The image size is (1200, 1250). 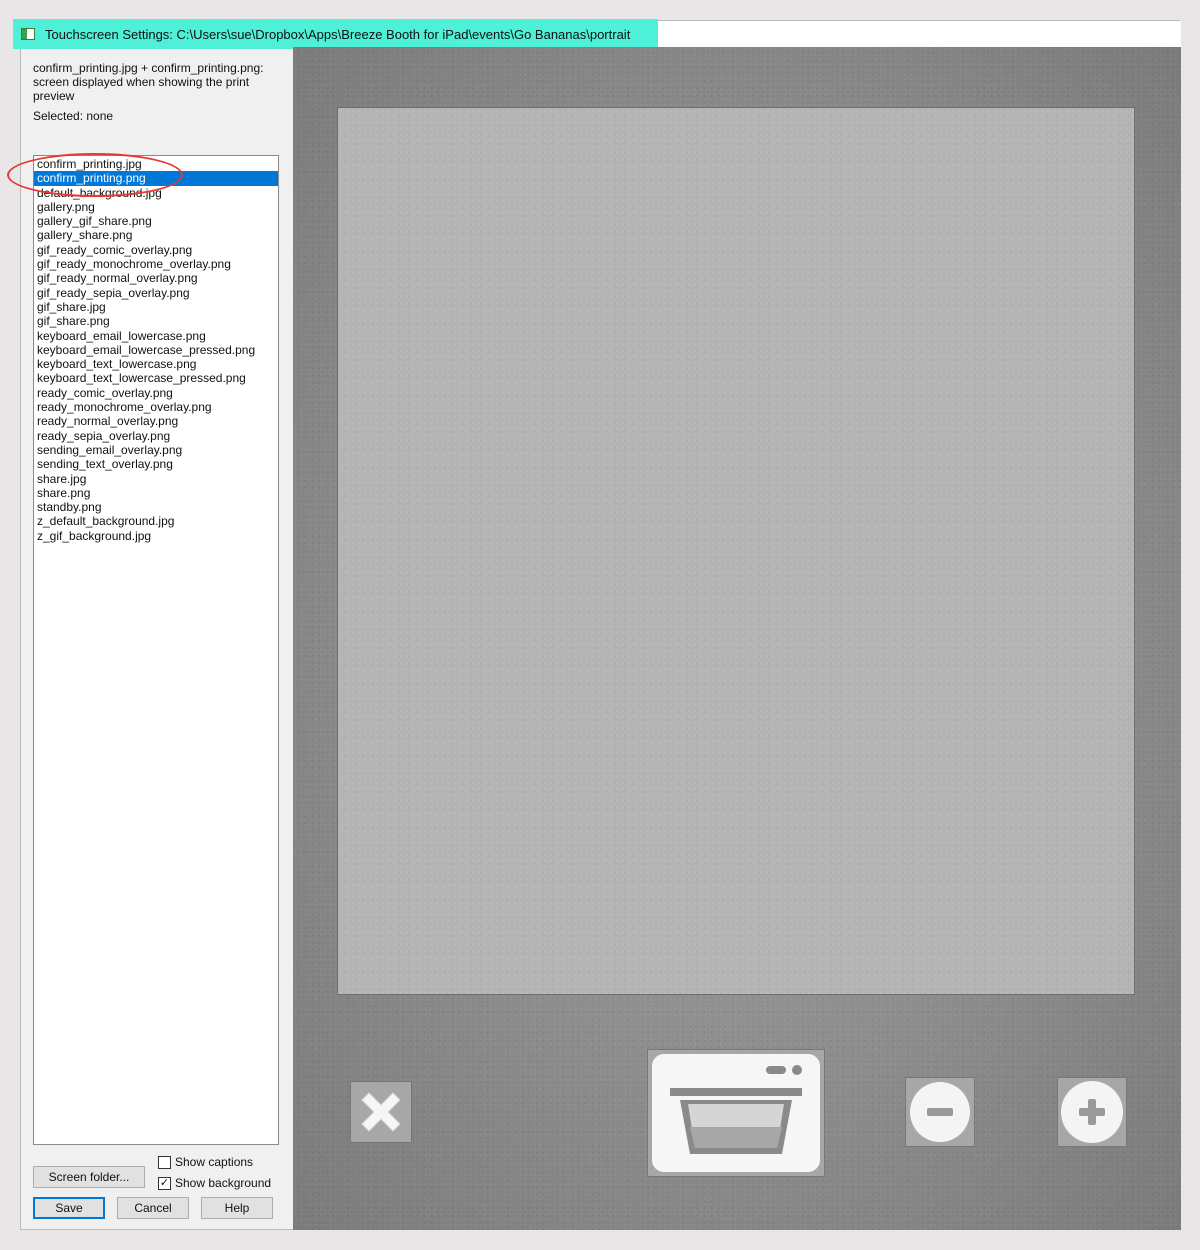 I want to click on show-background-checkbox: ✓ Show background, so click(x=214, y=1183).